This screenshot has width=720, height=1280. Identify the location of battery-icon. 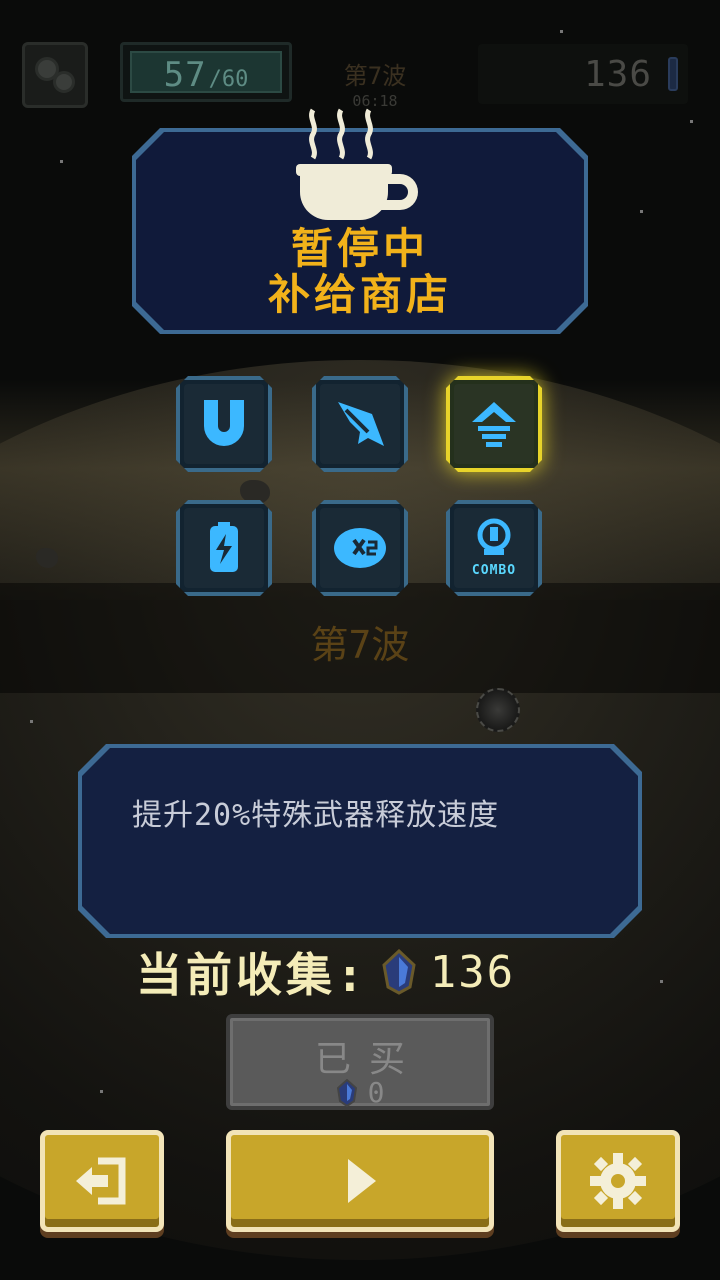
(224, 547).